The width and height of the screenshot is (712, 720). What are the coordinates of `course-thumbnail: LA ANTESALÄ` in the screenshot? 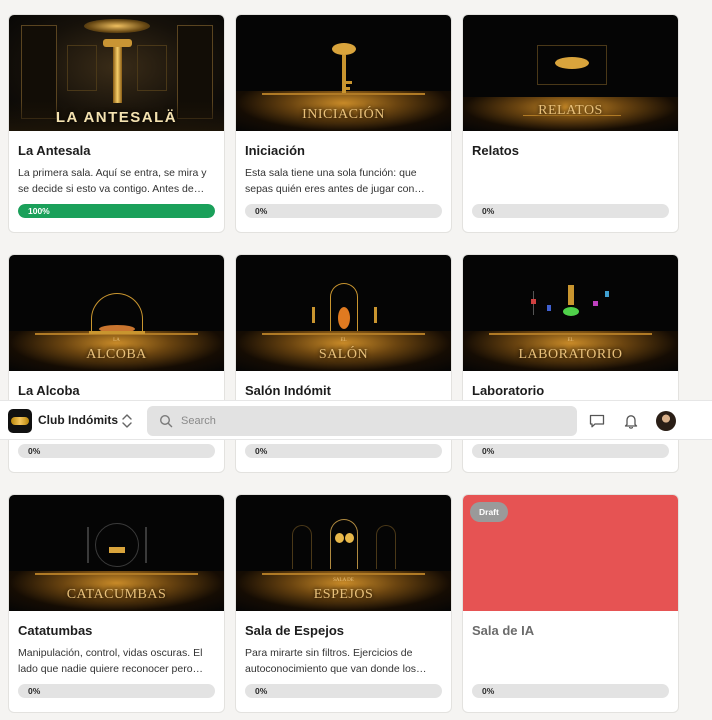 It's located at (116, 73).